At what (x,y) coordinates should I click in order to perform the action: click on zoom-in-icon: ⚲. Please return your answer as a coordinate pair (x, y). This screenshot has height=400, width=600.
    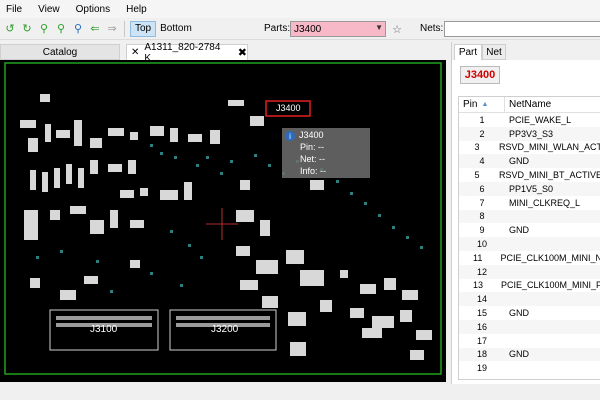
    Looking at the image, I should click on (44, 29).